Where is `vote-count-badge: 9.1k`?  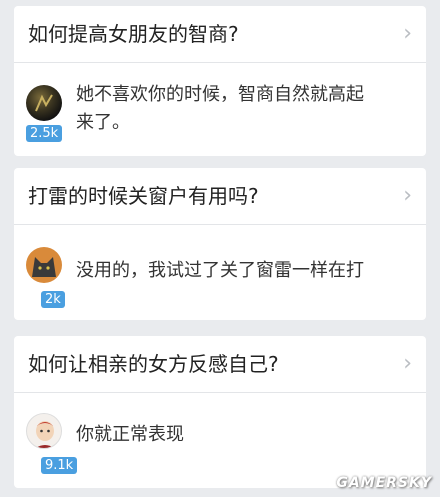 vote-count-badge: 9.1k is located at coordinates (59, 465).